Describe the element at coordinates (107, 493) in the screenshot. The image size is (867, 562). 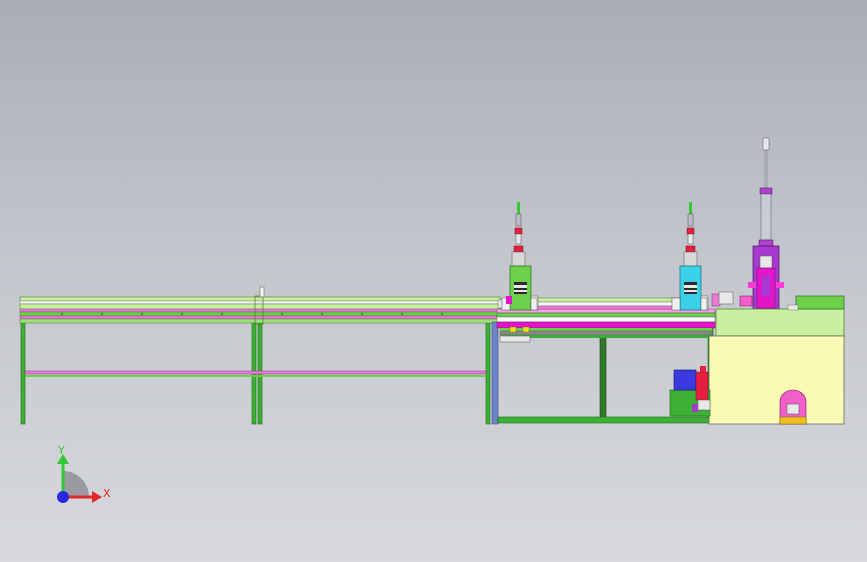
I see `x-axis-label: X` at that location.